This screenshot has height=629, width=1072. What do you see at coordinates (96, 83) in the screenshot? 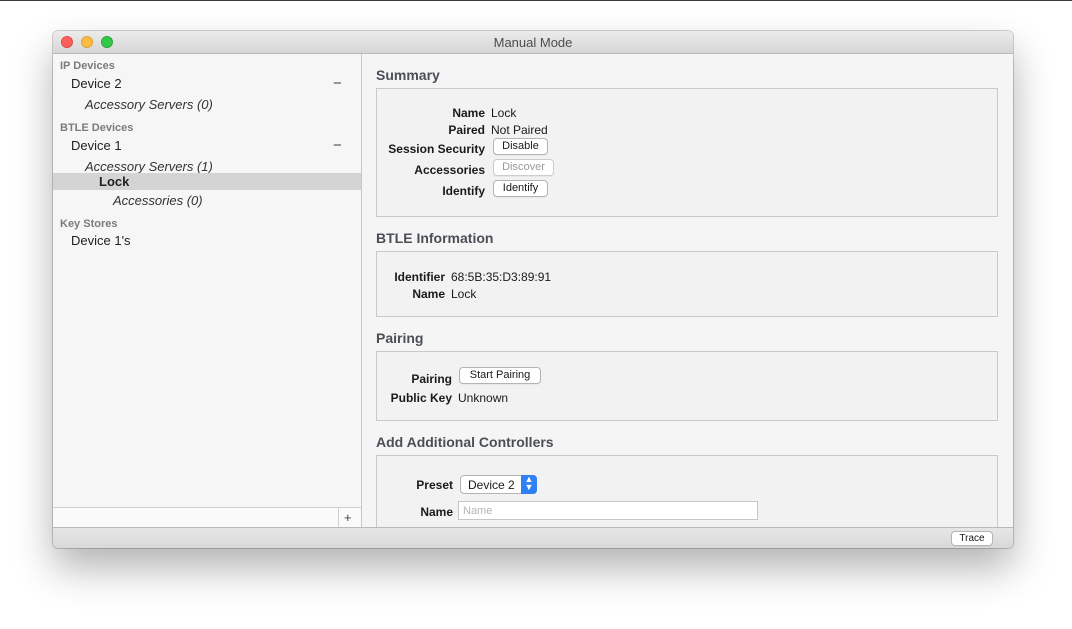
I see `sidebar-item-device-2: Device 2` at bounding box center [96, 83].